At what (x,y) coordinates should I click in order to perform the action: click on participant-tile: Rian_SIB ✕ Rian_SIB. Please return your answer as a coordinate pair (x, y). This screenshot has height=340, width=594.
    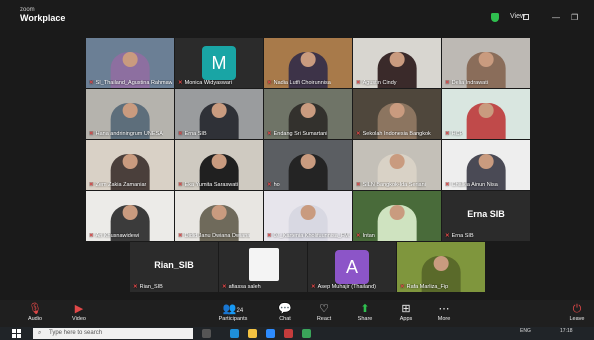
    Looking at the image, I should click on (174, 267).